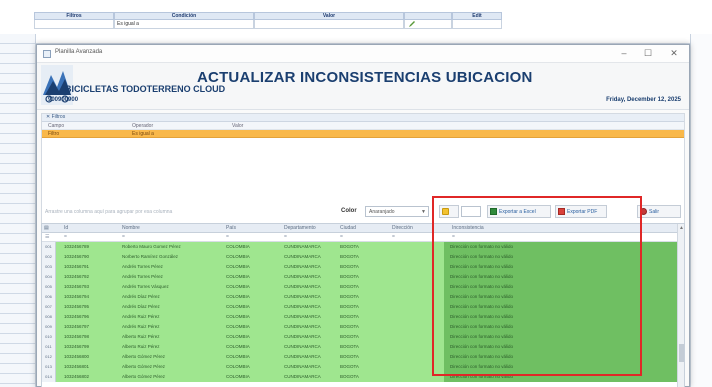  Describe the element at coordinates (300, 228) in the screenshot. I see `grid-col-departamento: Departamento` at that location.